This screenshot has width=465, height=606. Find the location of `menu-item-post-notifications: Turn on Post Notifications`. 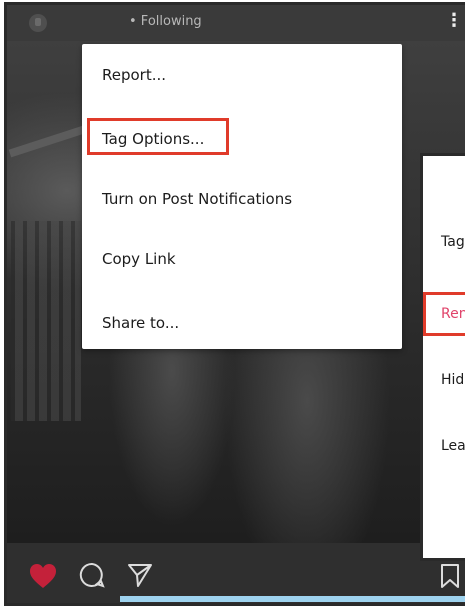

menu-item-post-notifications: Turn on Post Notifications is located at coordinates (197, 199).